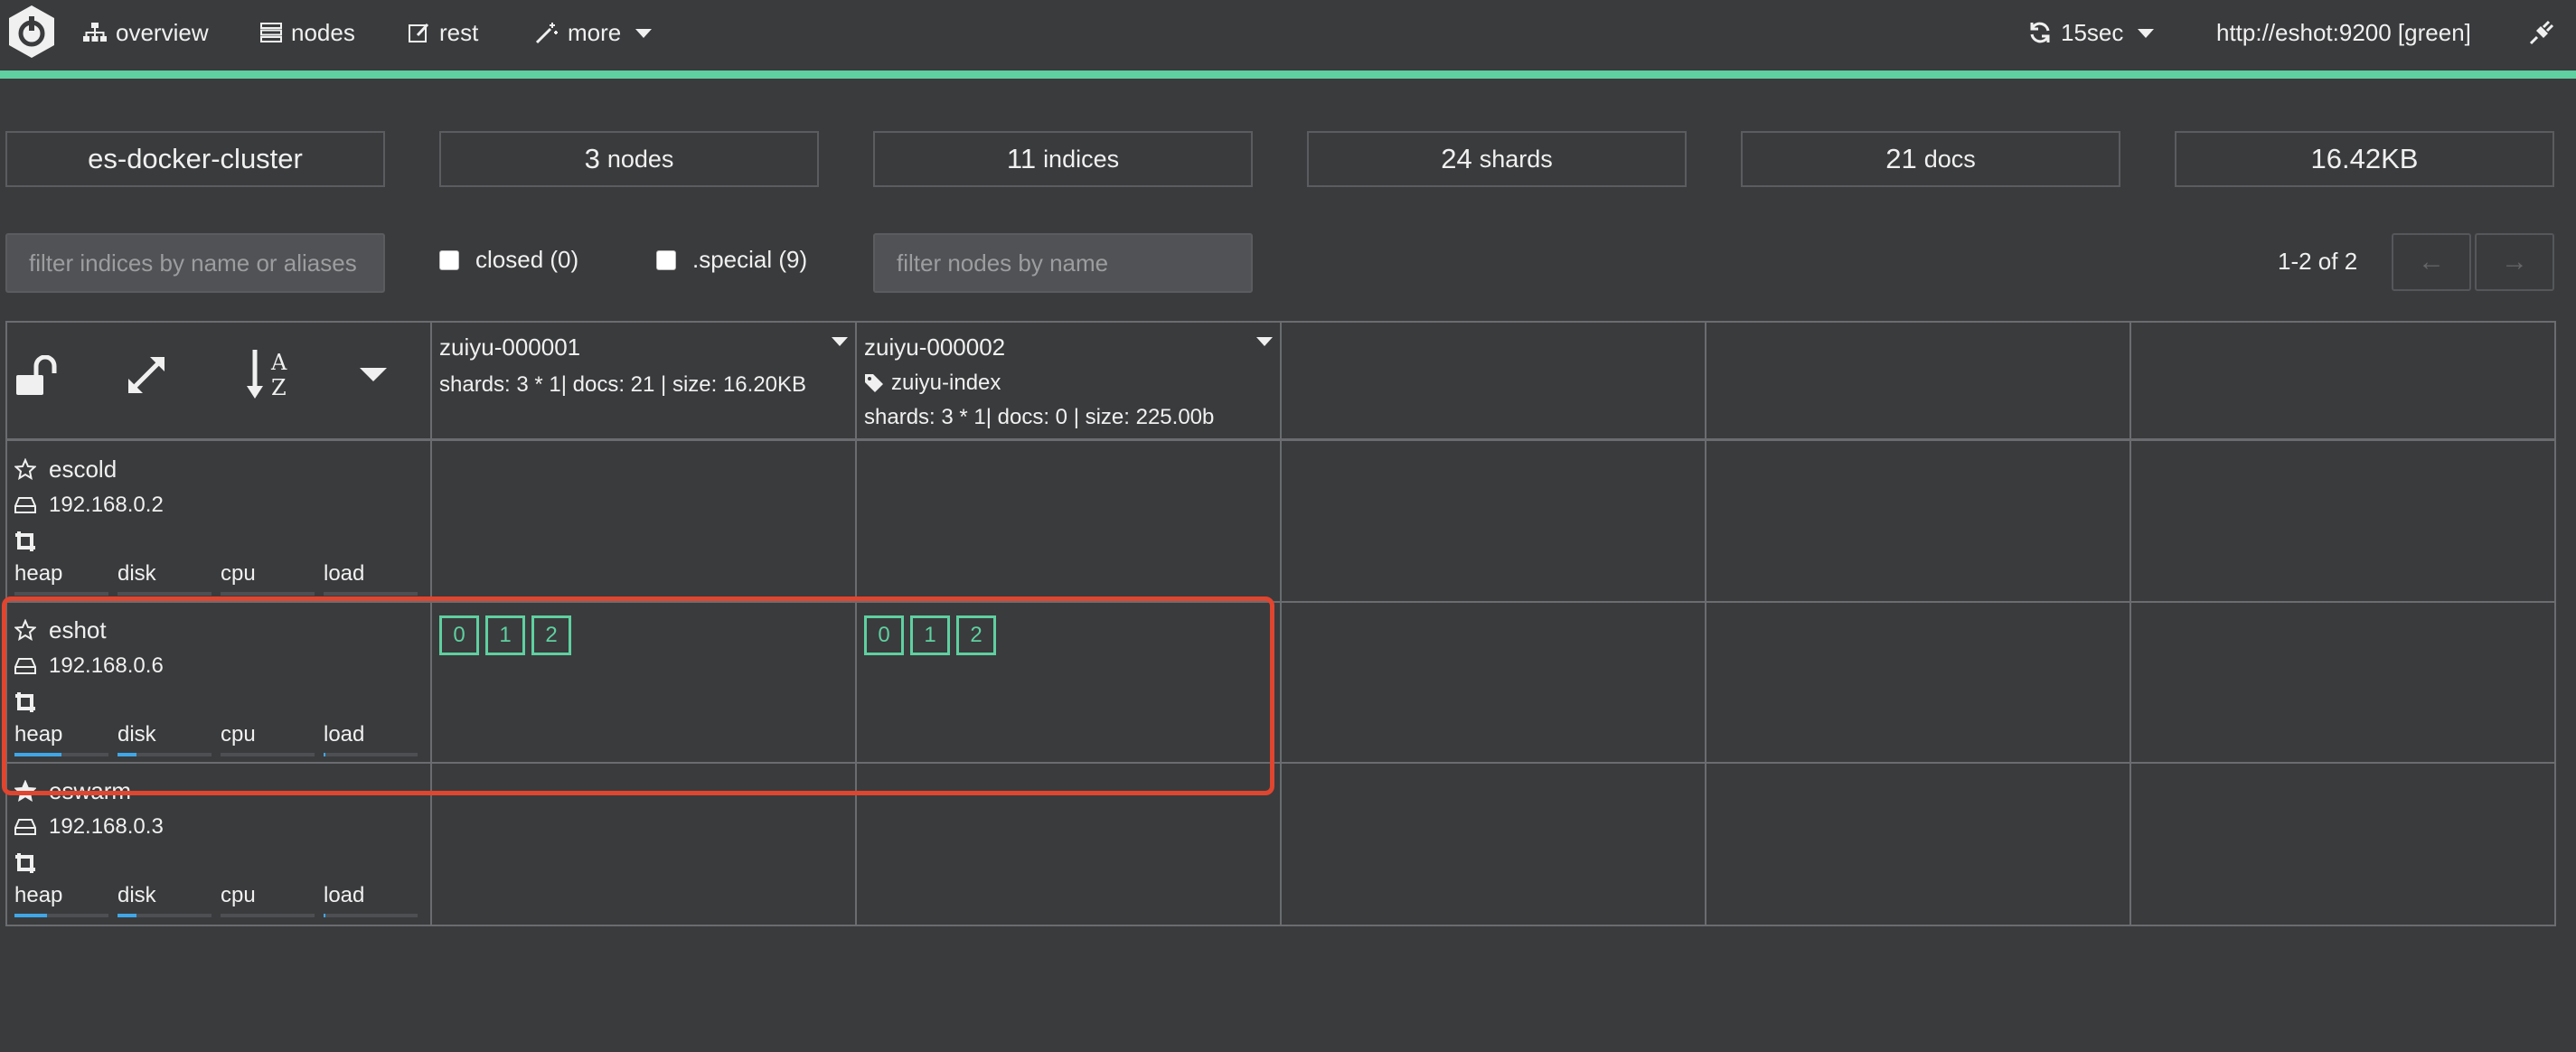 The image size is (2576, 1052). Describe the element at coordinates (1457, 158) in the screenshot. I see `shards-count: 24` at that location.